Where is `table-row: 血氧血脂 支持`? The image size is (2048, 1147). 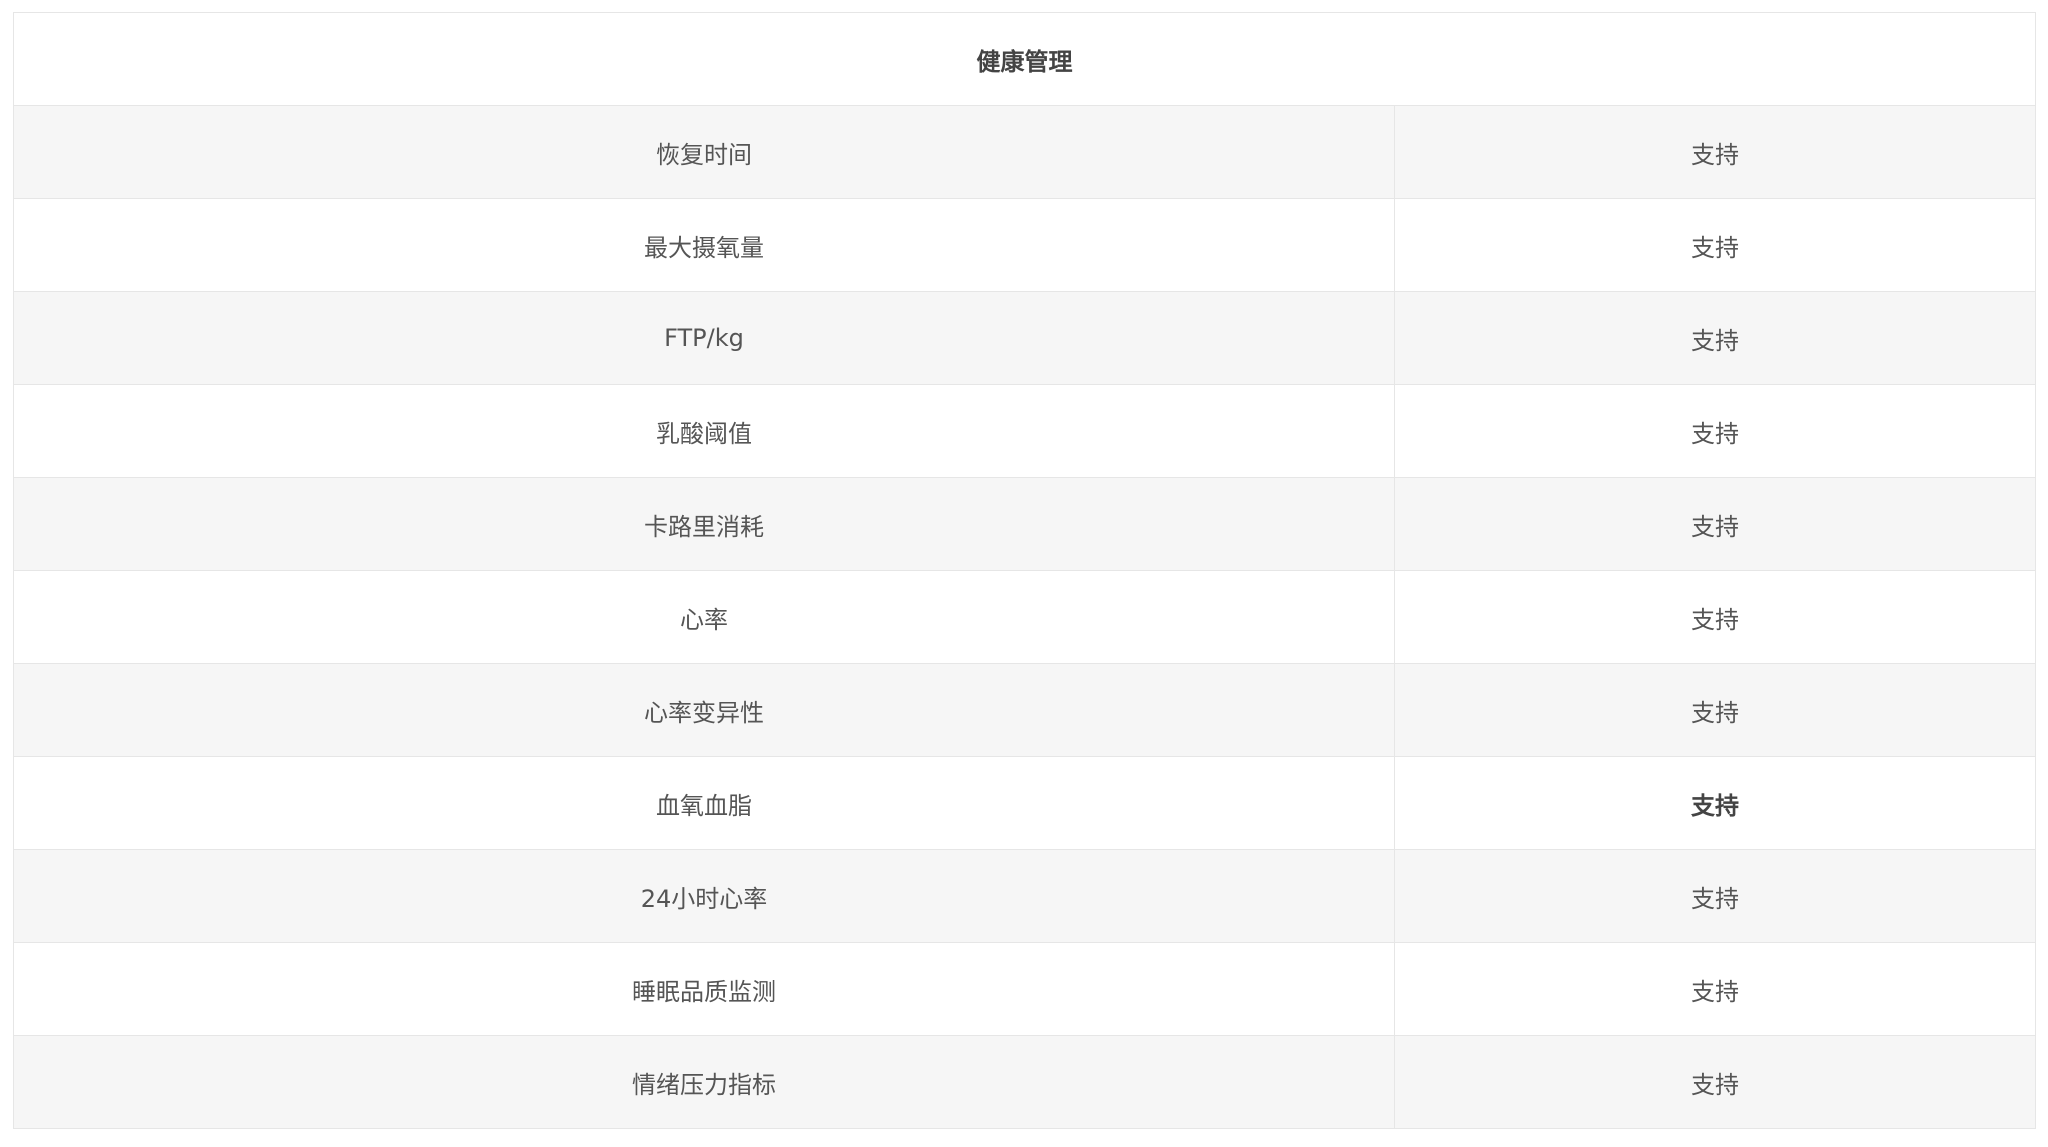 table-row: 血氧血脂 支持 is located at coordinates (1024, 803).